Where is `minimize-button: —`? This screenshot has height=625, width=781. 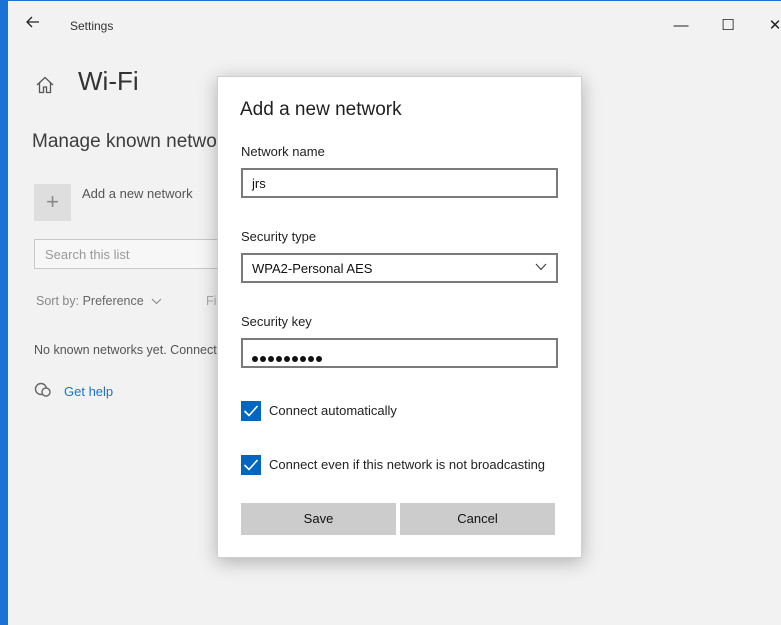 minimize-button: — is located at coordinates (681, 26).